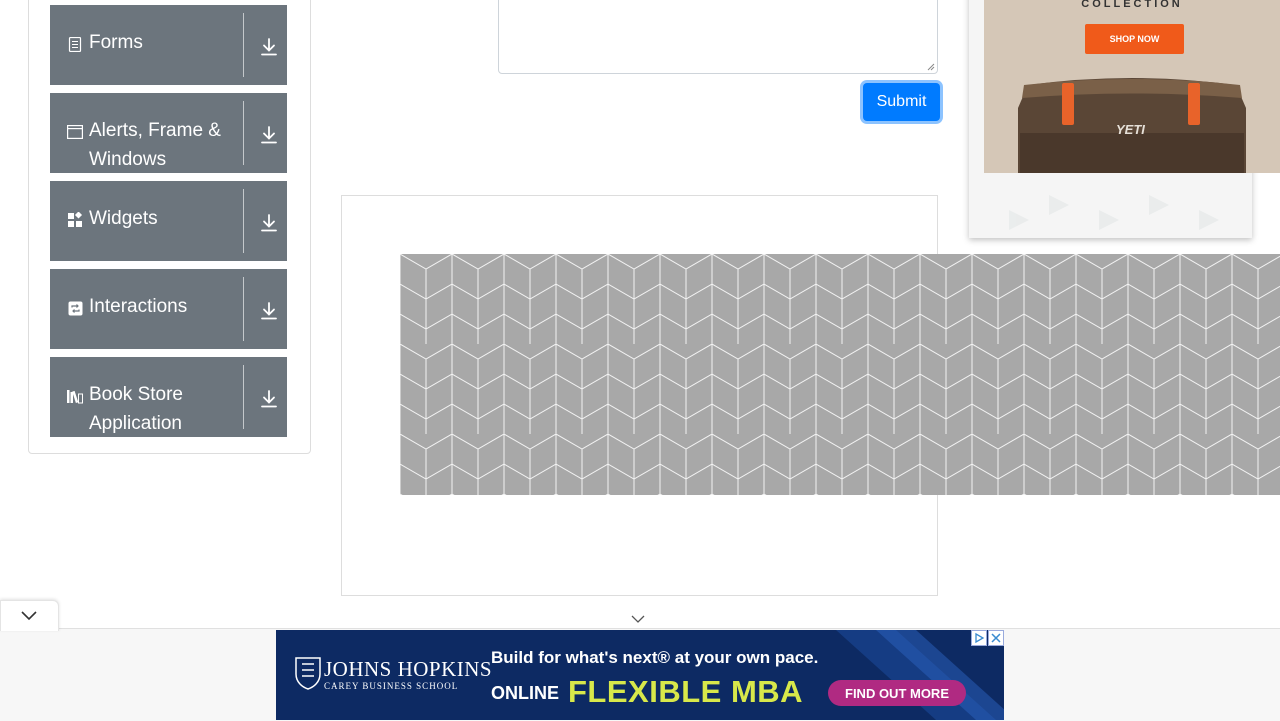 The image size is (1280, 721). Describe the element at coordinates (901, 102) in the screenshot. I see `submit-button: Submit` at that location.